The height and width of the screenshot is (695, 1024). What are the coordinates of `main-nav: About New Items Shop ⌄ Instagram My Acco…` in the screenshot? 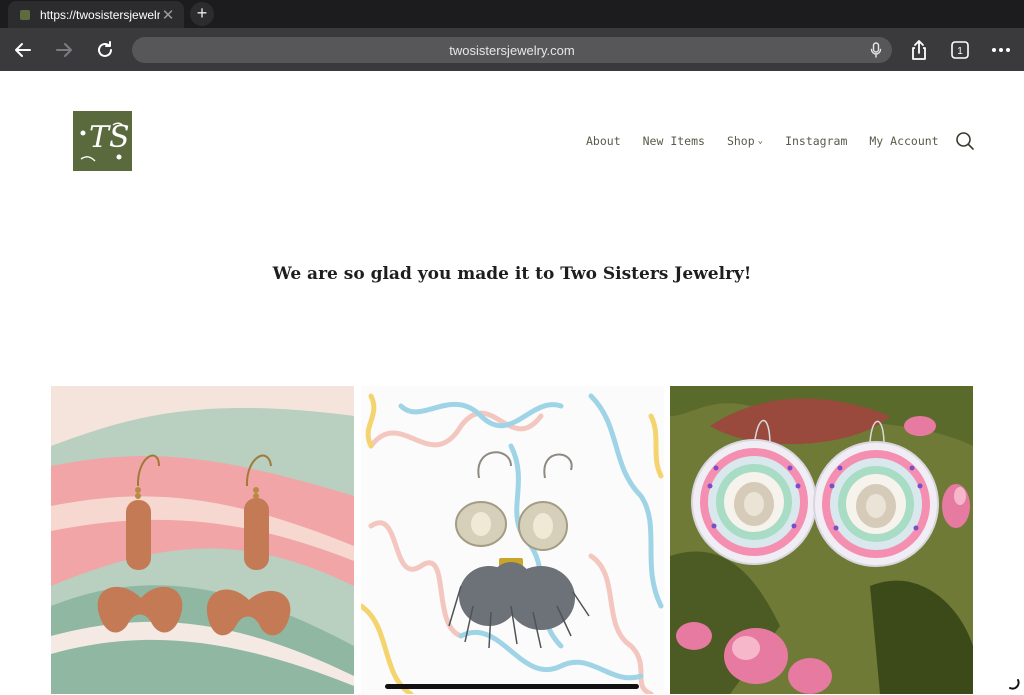 It's located at (773, 141).